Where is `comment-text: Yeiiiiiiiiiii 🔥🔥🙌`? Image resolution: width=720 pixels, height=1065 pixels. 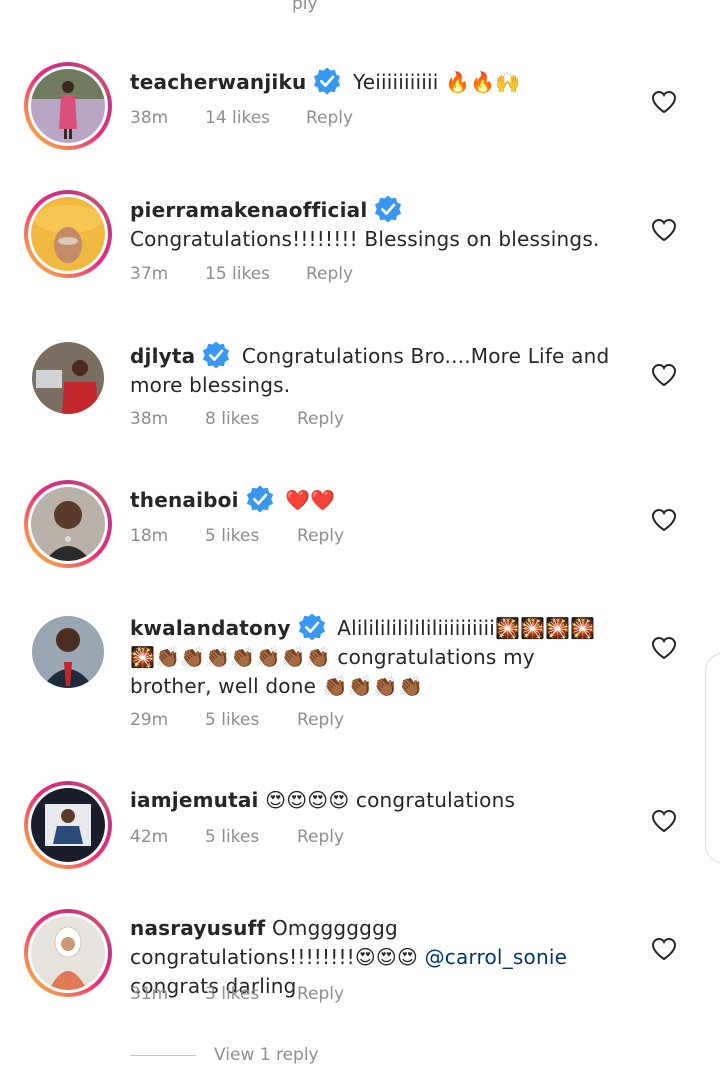
comment-text: Yeiiiiiiiiiii 🔥🔥🙌 is located at coordinates (436, 82).